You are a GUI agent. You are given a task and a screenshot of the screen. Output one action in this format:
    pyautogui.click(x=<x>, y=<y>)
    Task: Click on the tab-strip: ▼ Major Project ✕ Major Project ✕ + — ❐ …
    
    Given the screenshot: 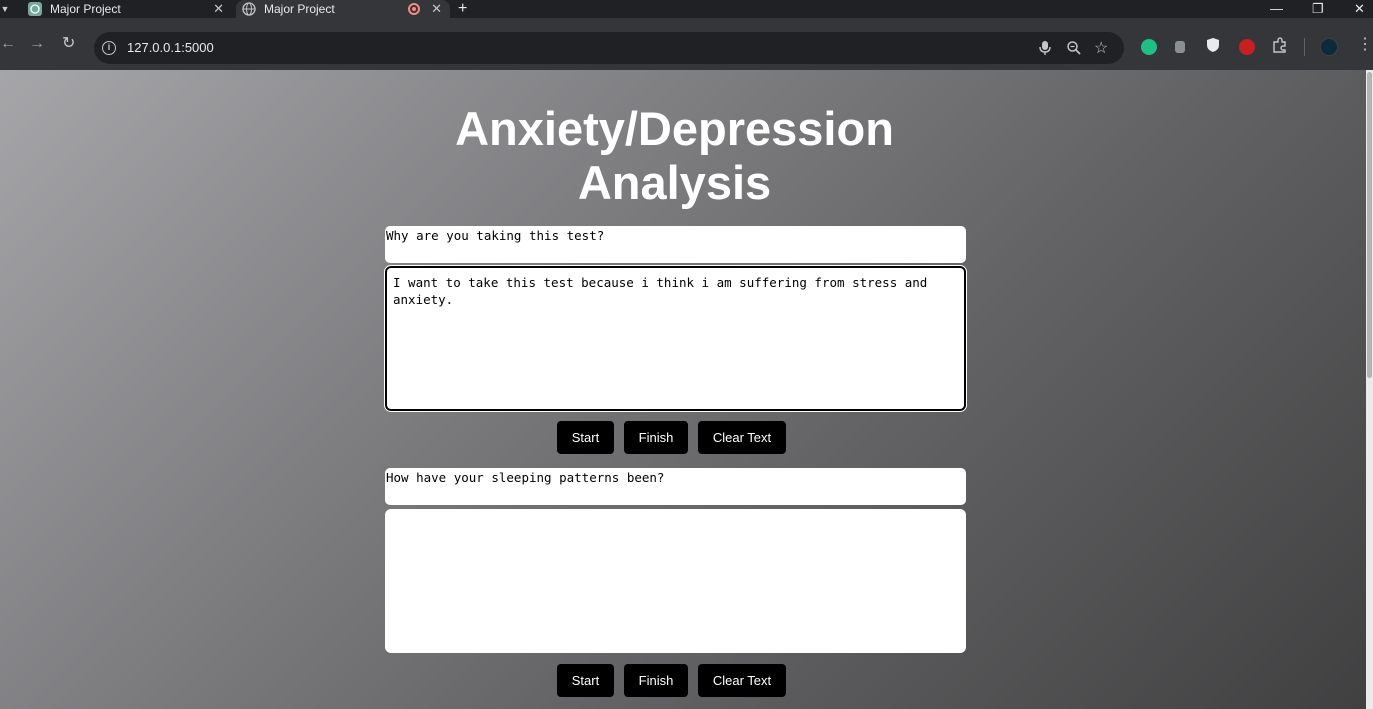 What is the action you would take?
    pyautogui.click(x=686, y=9)
    